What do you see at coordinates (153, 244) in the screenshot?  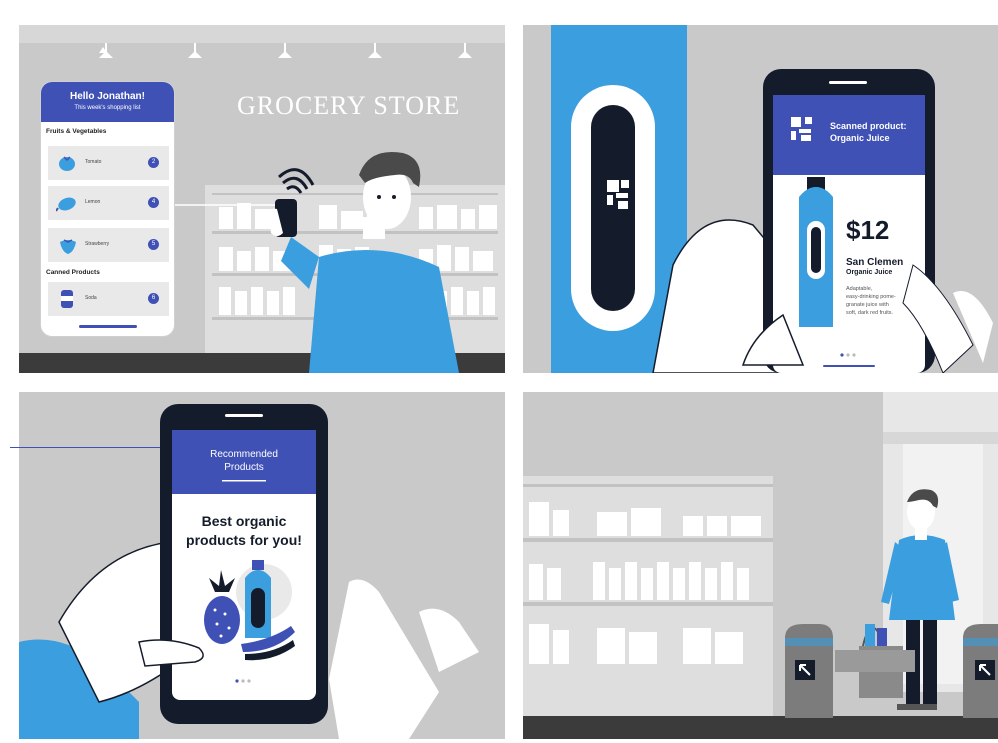 I see `item-quantity-badge: 5` at bounding box center [153, 244].